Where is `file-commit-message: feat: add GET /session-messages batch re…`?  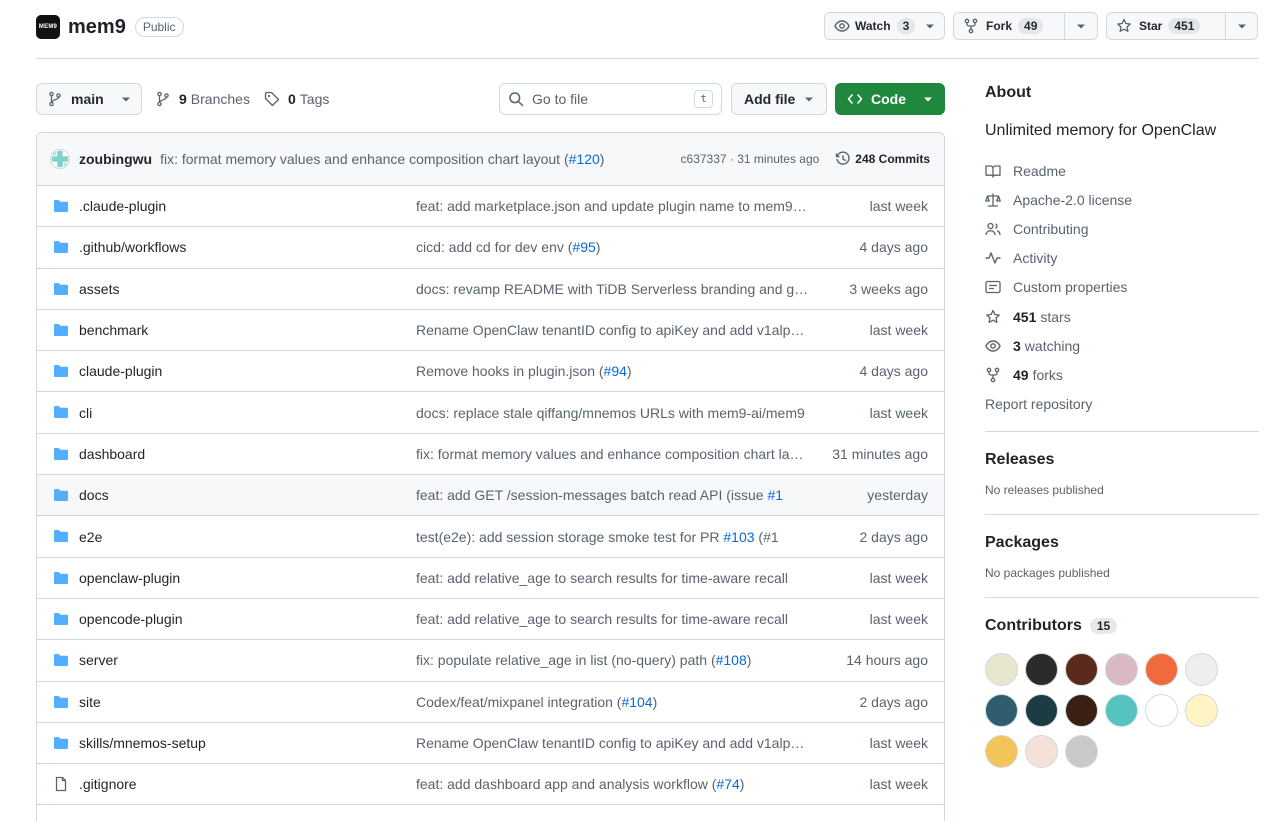
file-commit-message: feat: add GET /session-messages batch re… is located at coordinates (612, 495).